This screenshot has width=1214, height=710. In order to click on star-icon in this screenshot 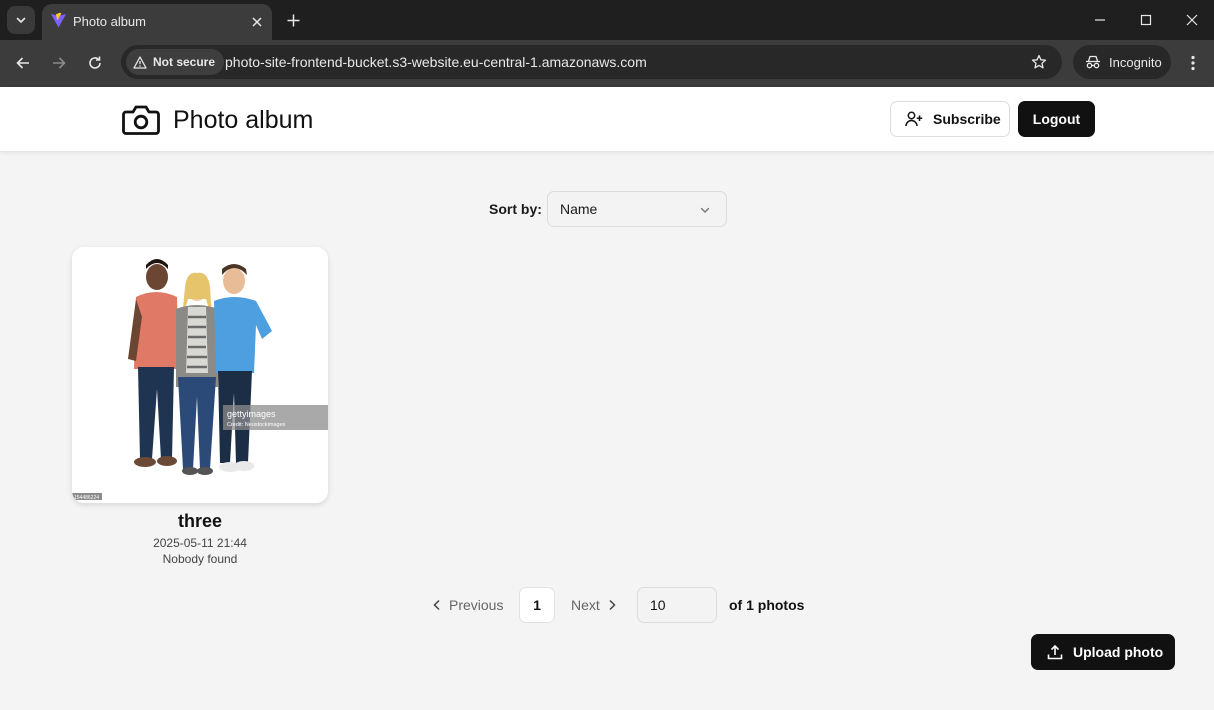, I will do `click(1039, 61)`.